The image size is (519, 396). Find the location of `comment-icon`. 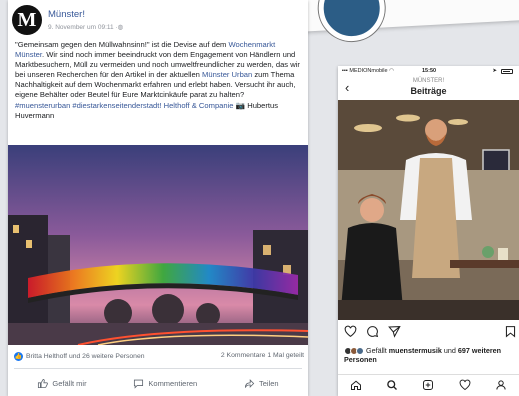

comment-icon is located at coordinates (139, 384).